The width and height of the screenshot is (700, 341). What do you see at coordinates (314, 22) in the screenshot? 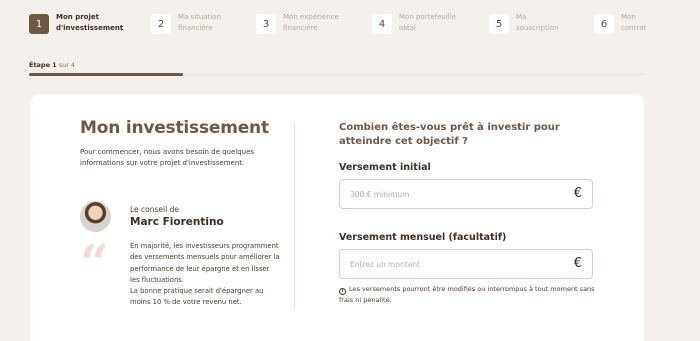
I see `step-label: Mon expérience financière` at bounding box center [314, 22].